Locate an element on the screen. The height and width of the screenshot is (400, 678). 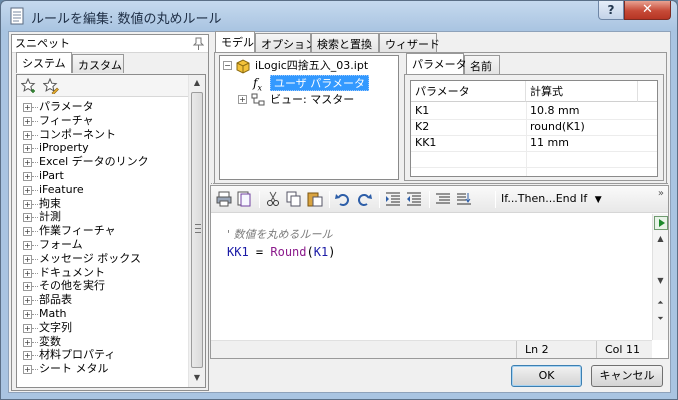
outdent-icon is located at coordinates (414, 199).